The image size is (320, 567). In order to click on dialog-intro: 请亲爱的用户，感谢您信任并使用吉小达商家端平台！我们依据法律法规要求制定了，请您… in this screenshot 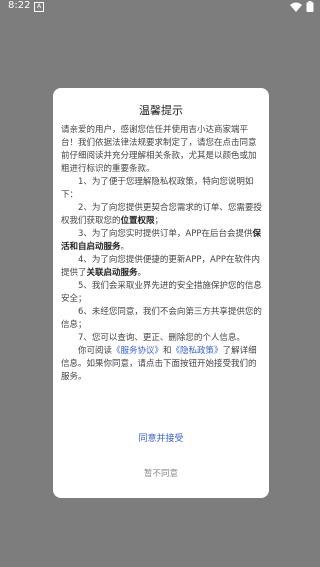, I will do `click(159, 149)`.